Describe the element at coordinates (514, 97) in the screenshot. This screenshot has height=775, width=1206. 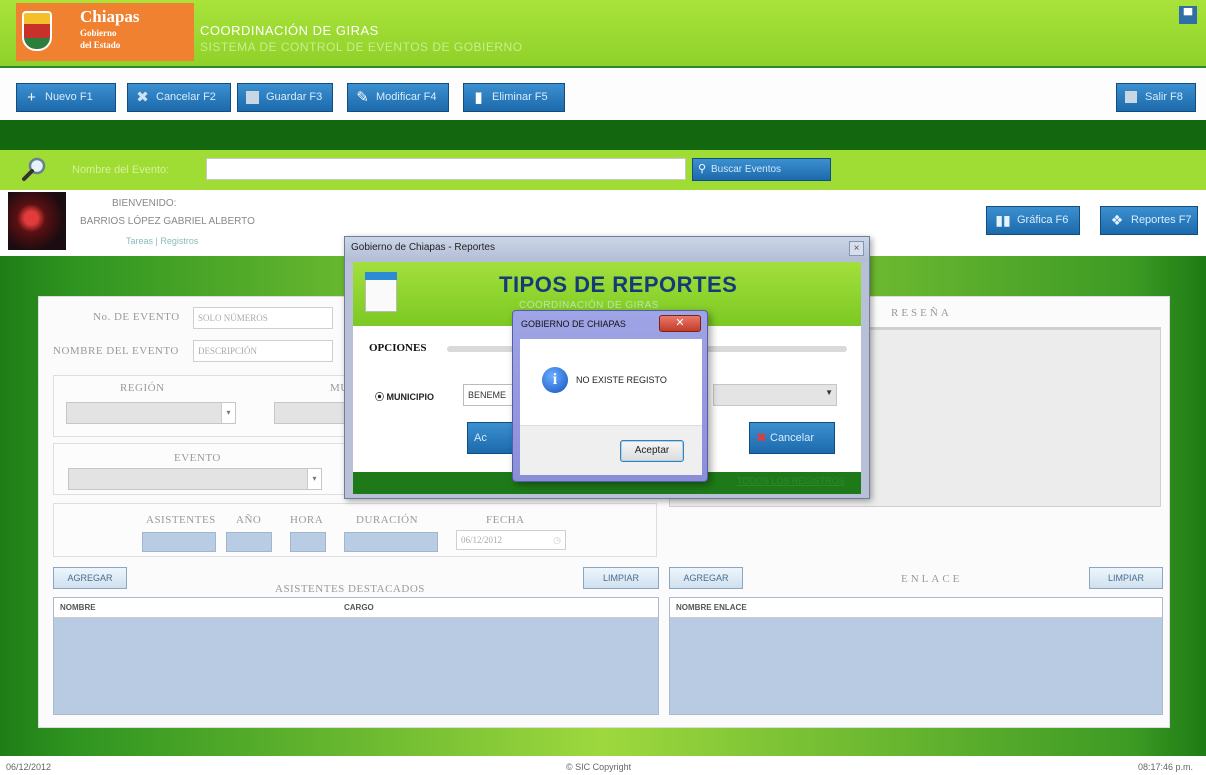
I see `delete-button: ▮ Eliminar F5` at that location.